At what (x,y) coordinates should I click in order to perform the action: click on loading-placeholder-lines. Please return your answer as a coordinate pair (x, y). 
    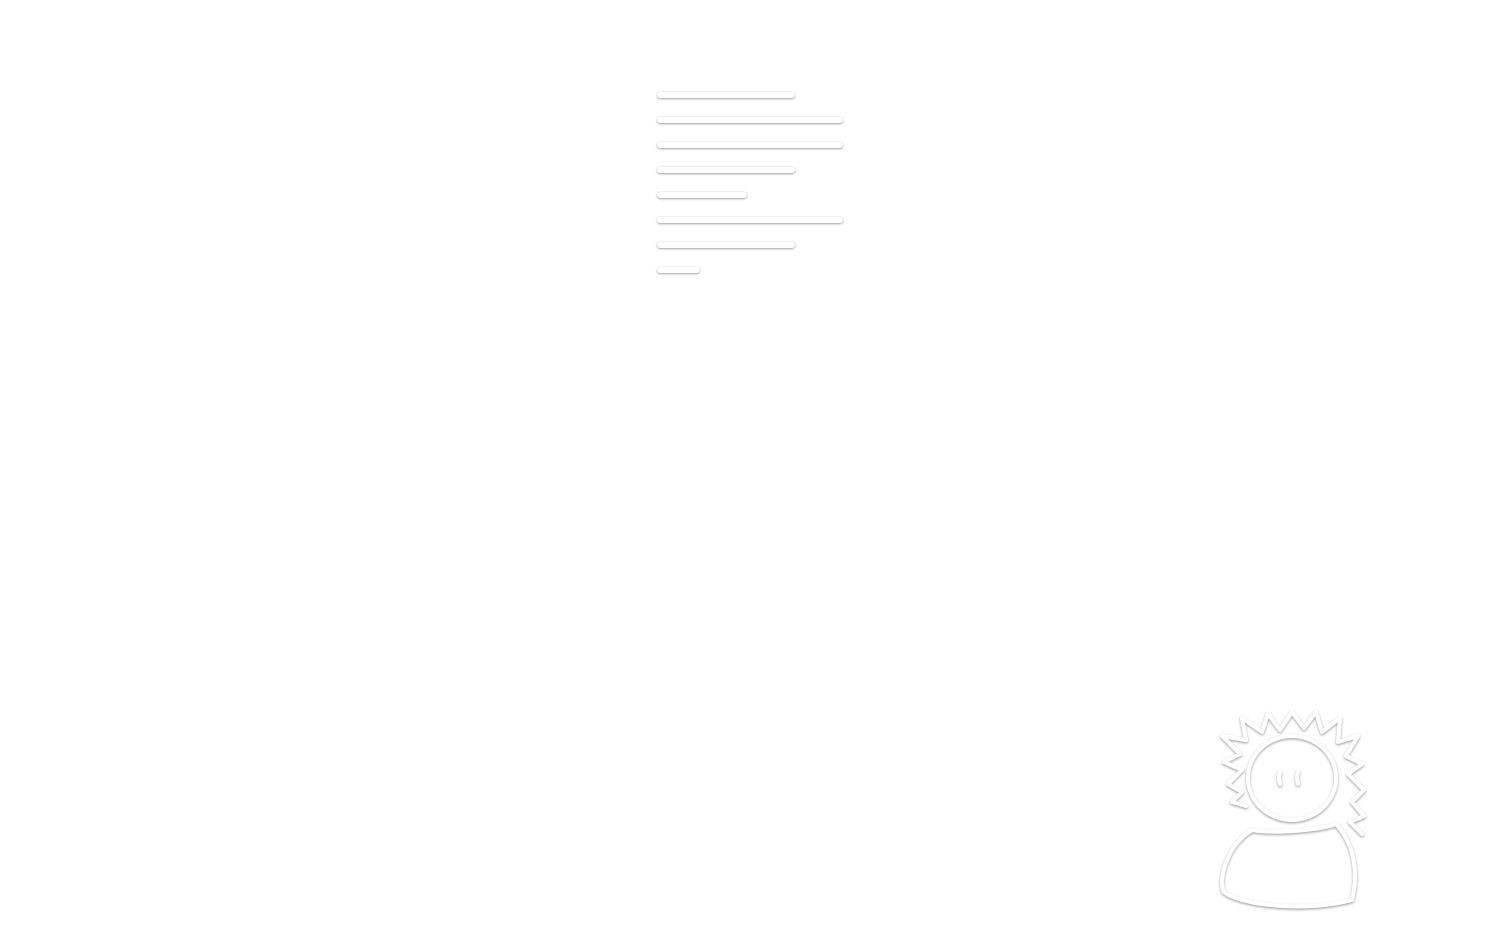
    Looking at the image, I should click on (757, 185).